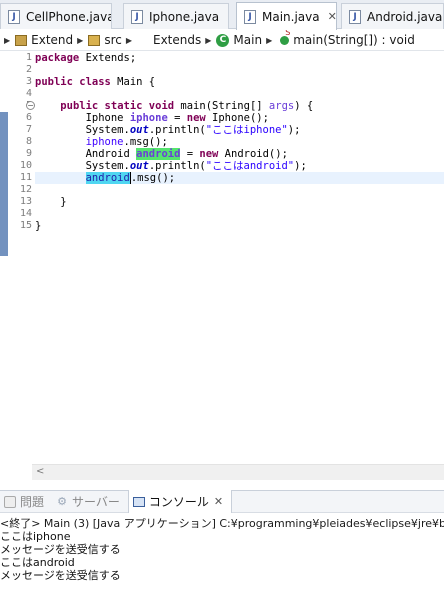 The width and height of the screenshot is (444, 600). What do you see at coordinates (4, 184) in the screenshot?
I see `change-markers` at bounding box center [4, 184].